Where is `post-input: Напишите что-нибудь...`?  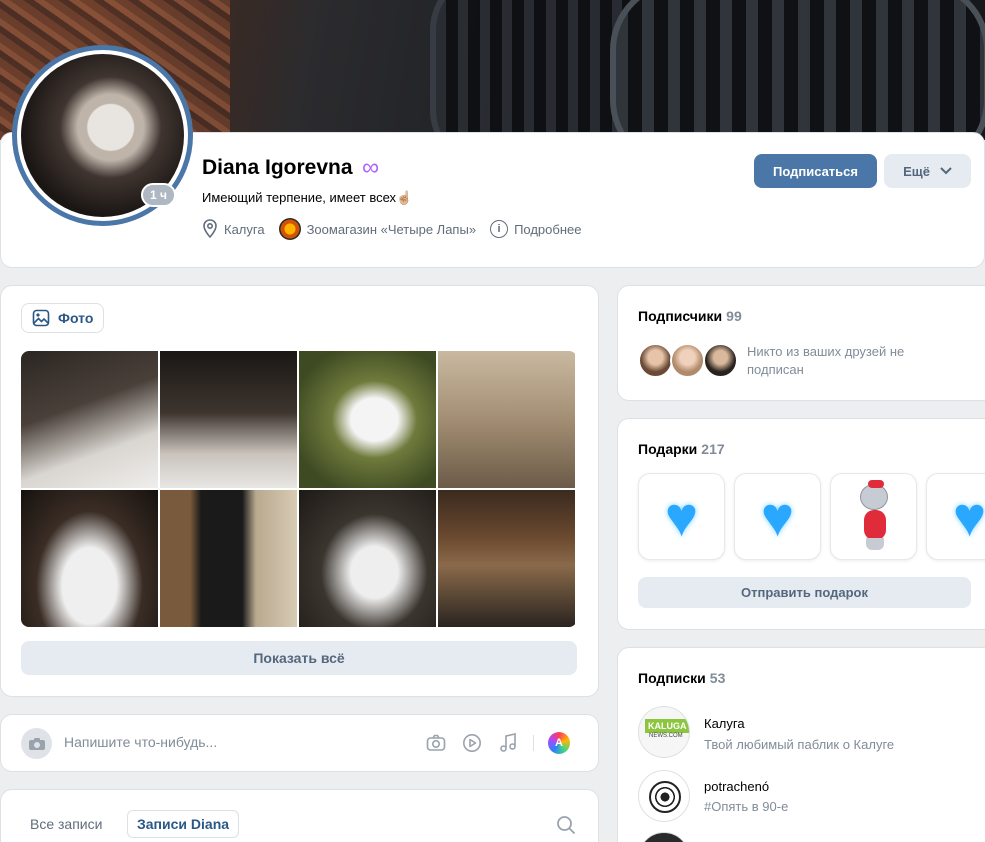
post-input: Напишите что-нибудь... is located at coordinates (140, 742).